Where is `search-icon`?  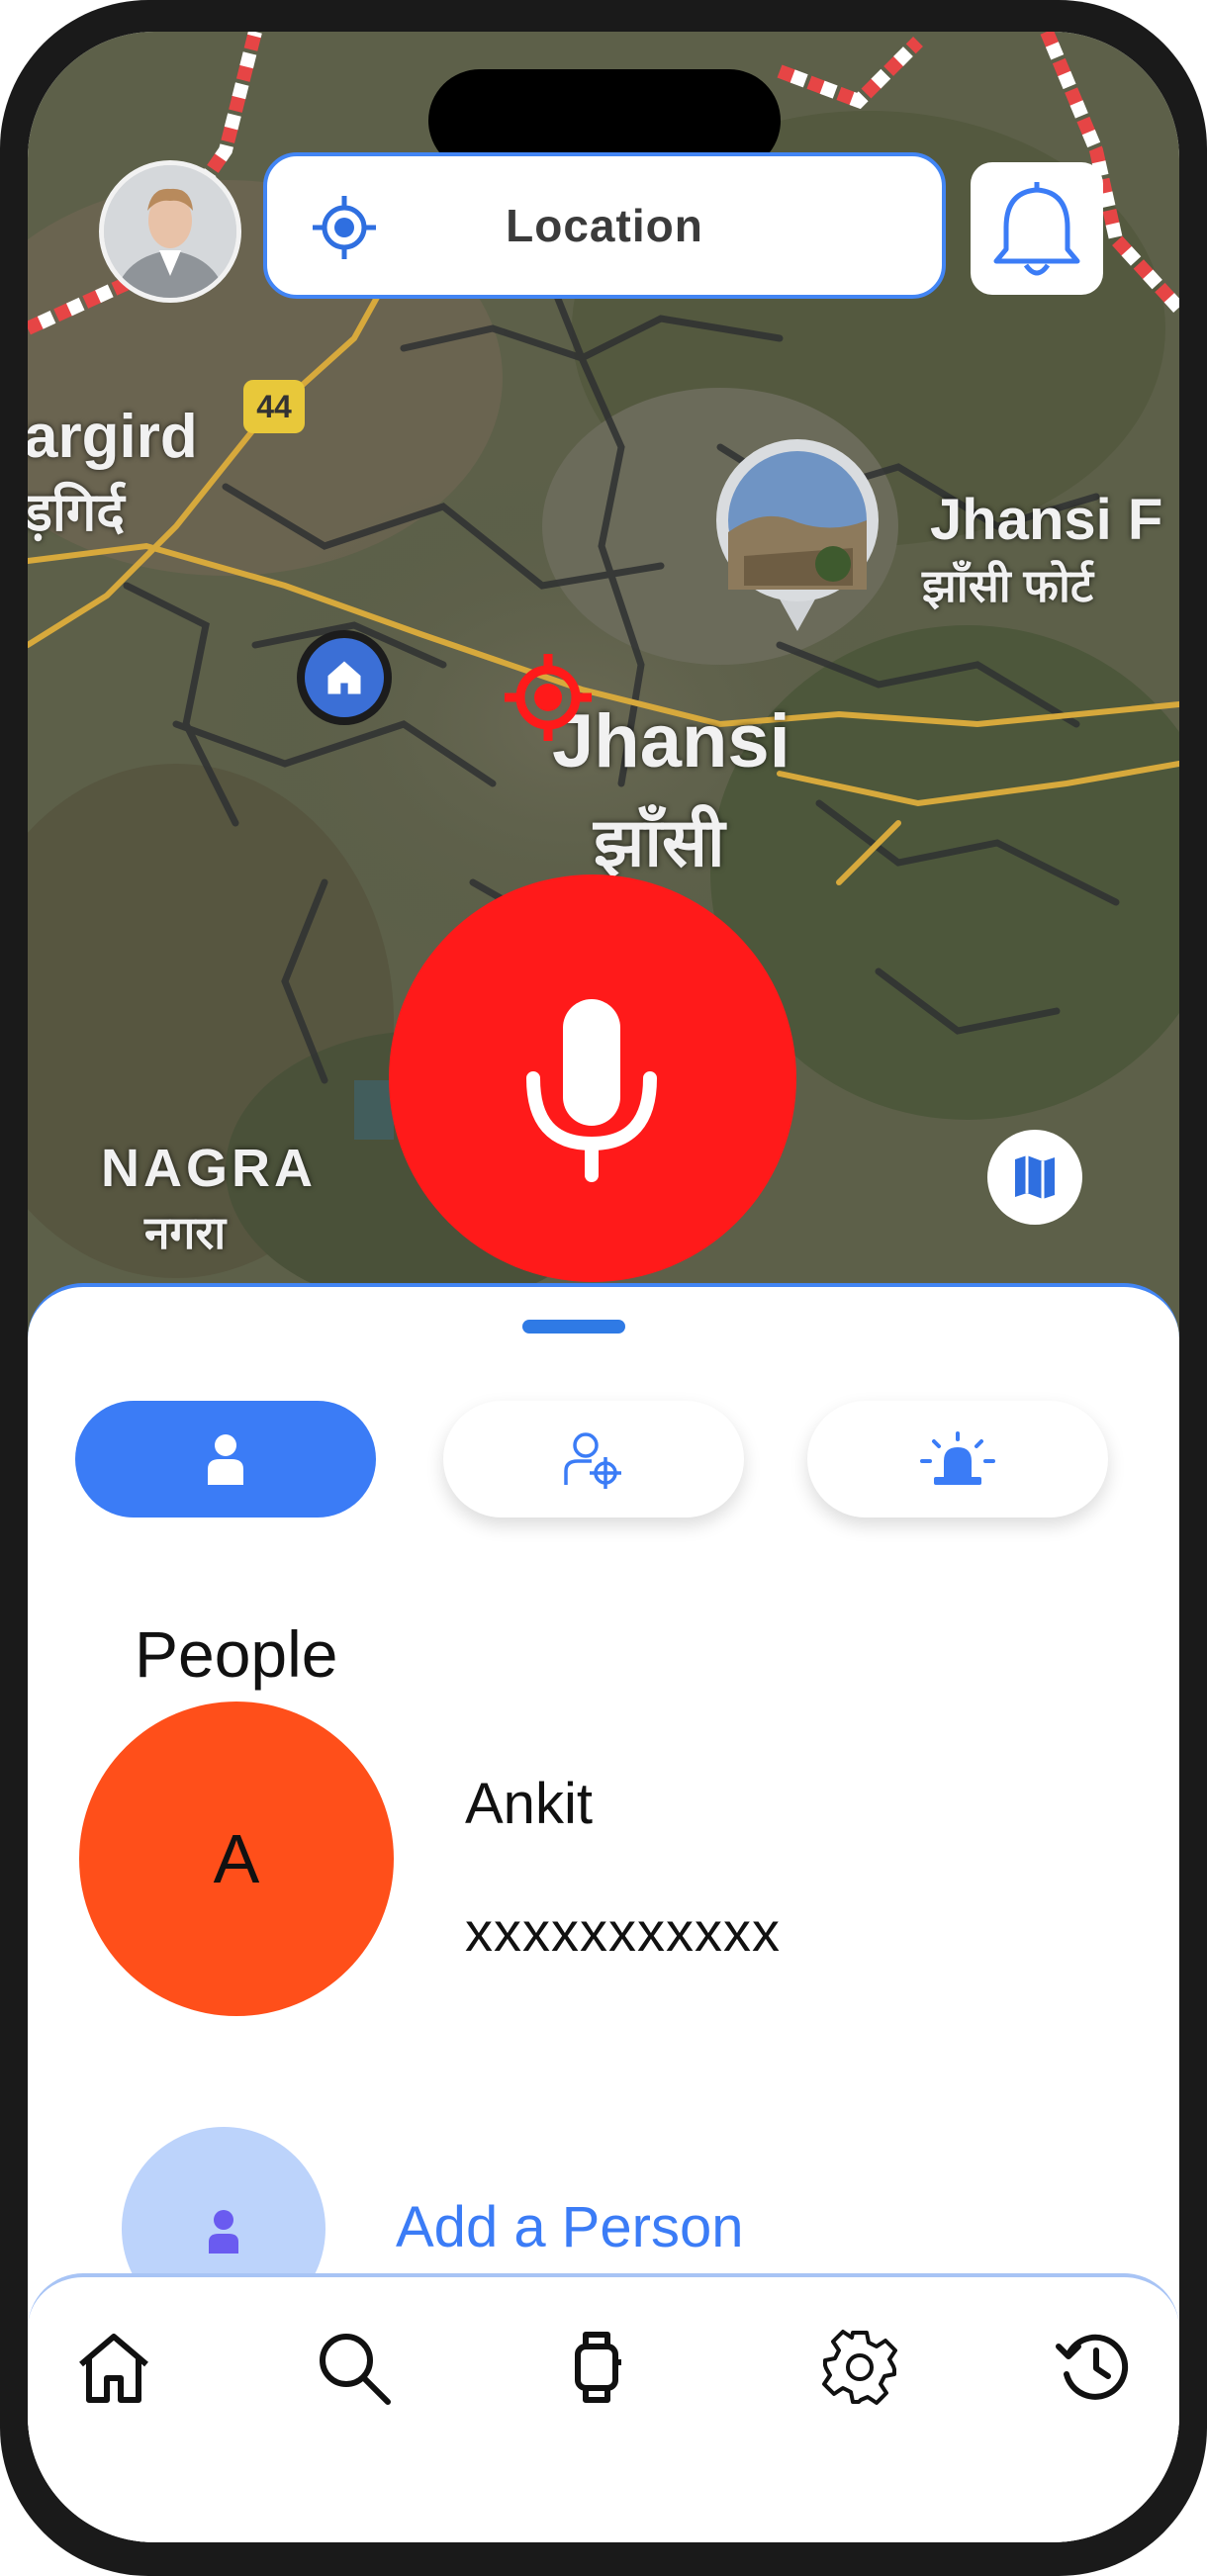
search-icon is located at coordinates (355, 2370).